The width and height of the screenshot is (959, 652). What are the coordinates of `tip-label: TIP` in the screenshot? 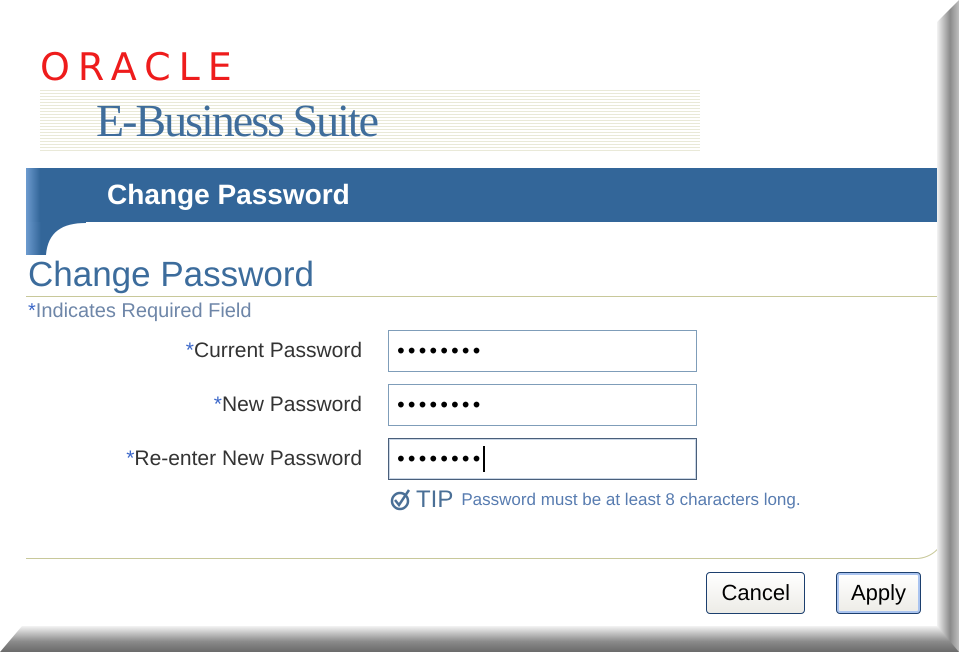 It's located at (435, 500).